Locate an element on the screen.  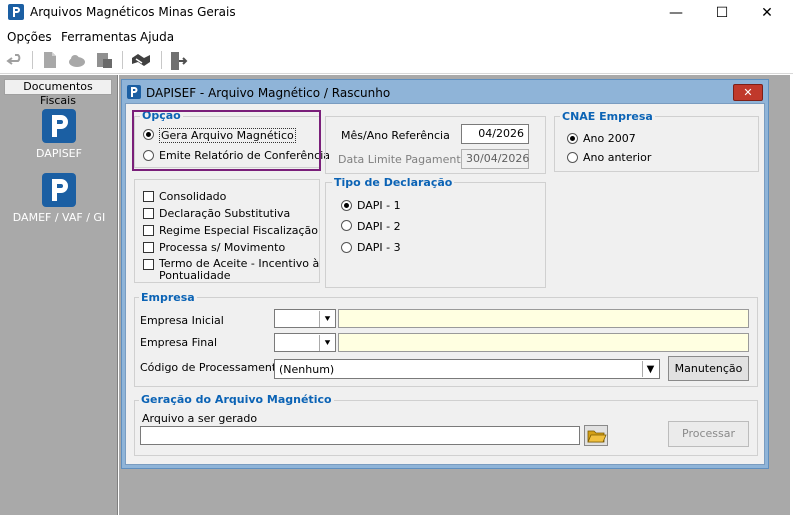
mes-ano-input: 04/2026 is located at coordinates (495, 134).